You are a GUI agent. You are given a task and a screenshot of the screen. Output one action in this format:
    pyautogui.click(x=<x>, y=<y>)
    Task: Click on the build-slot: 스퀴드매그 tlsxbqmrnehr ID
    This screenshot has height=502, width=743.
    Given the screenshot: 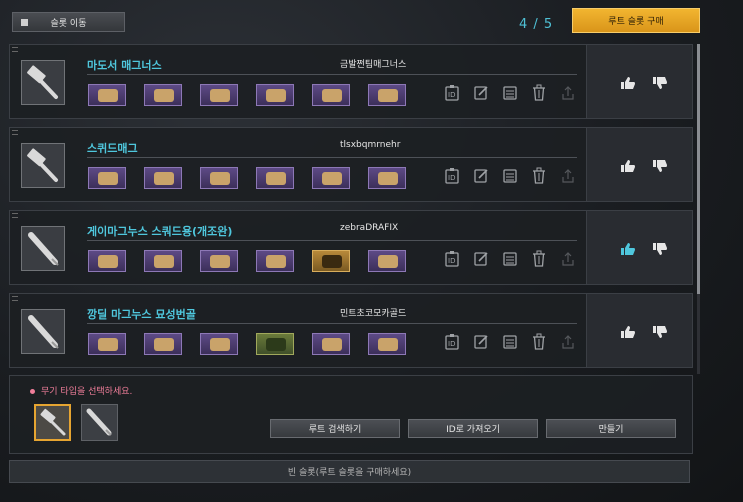 What is the action you would take?
    pyautogui.click(x=351, y=164)
    